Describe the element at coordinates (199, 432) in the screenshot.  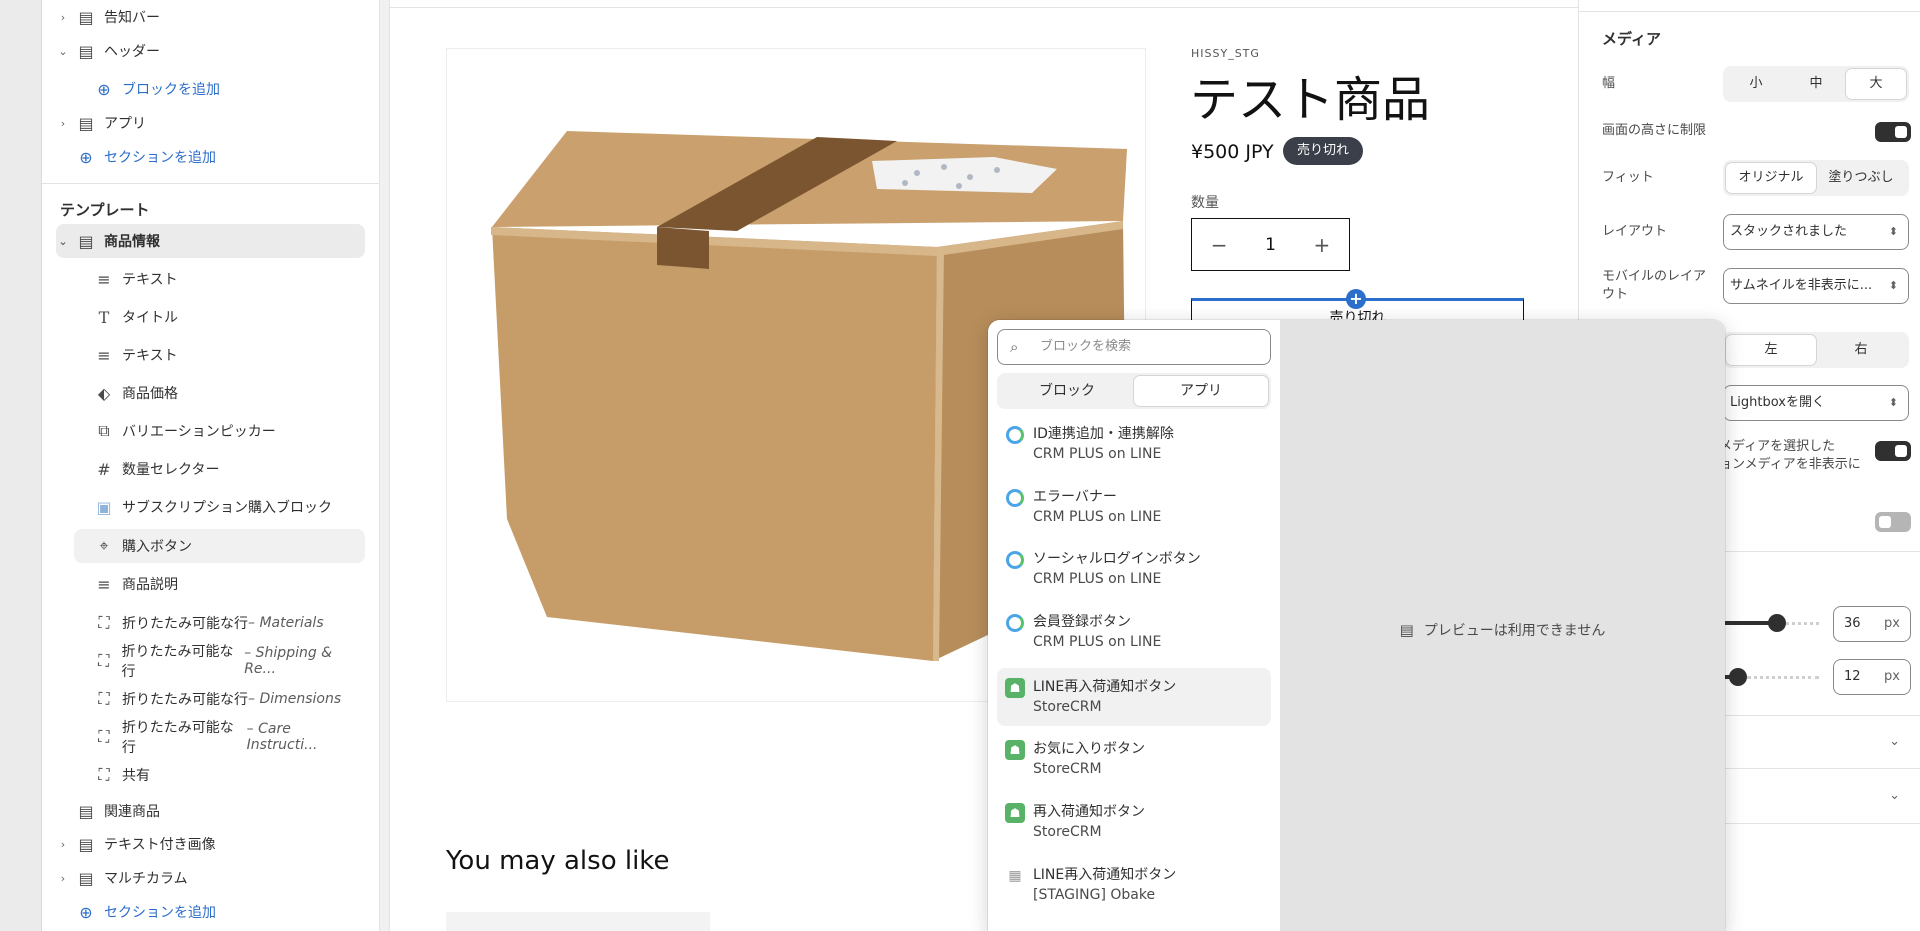
I see `block-label: バリエーションピッカー` at that location.